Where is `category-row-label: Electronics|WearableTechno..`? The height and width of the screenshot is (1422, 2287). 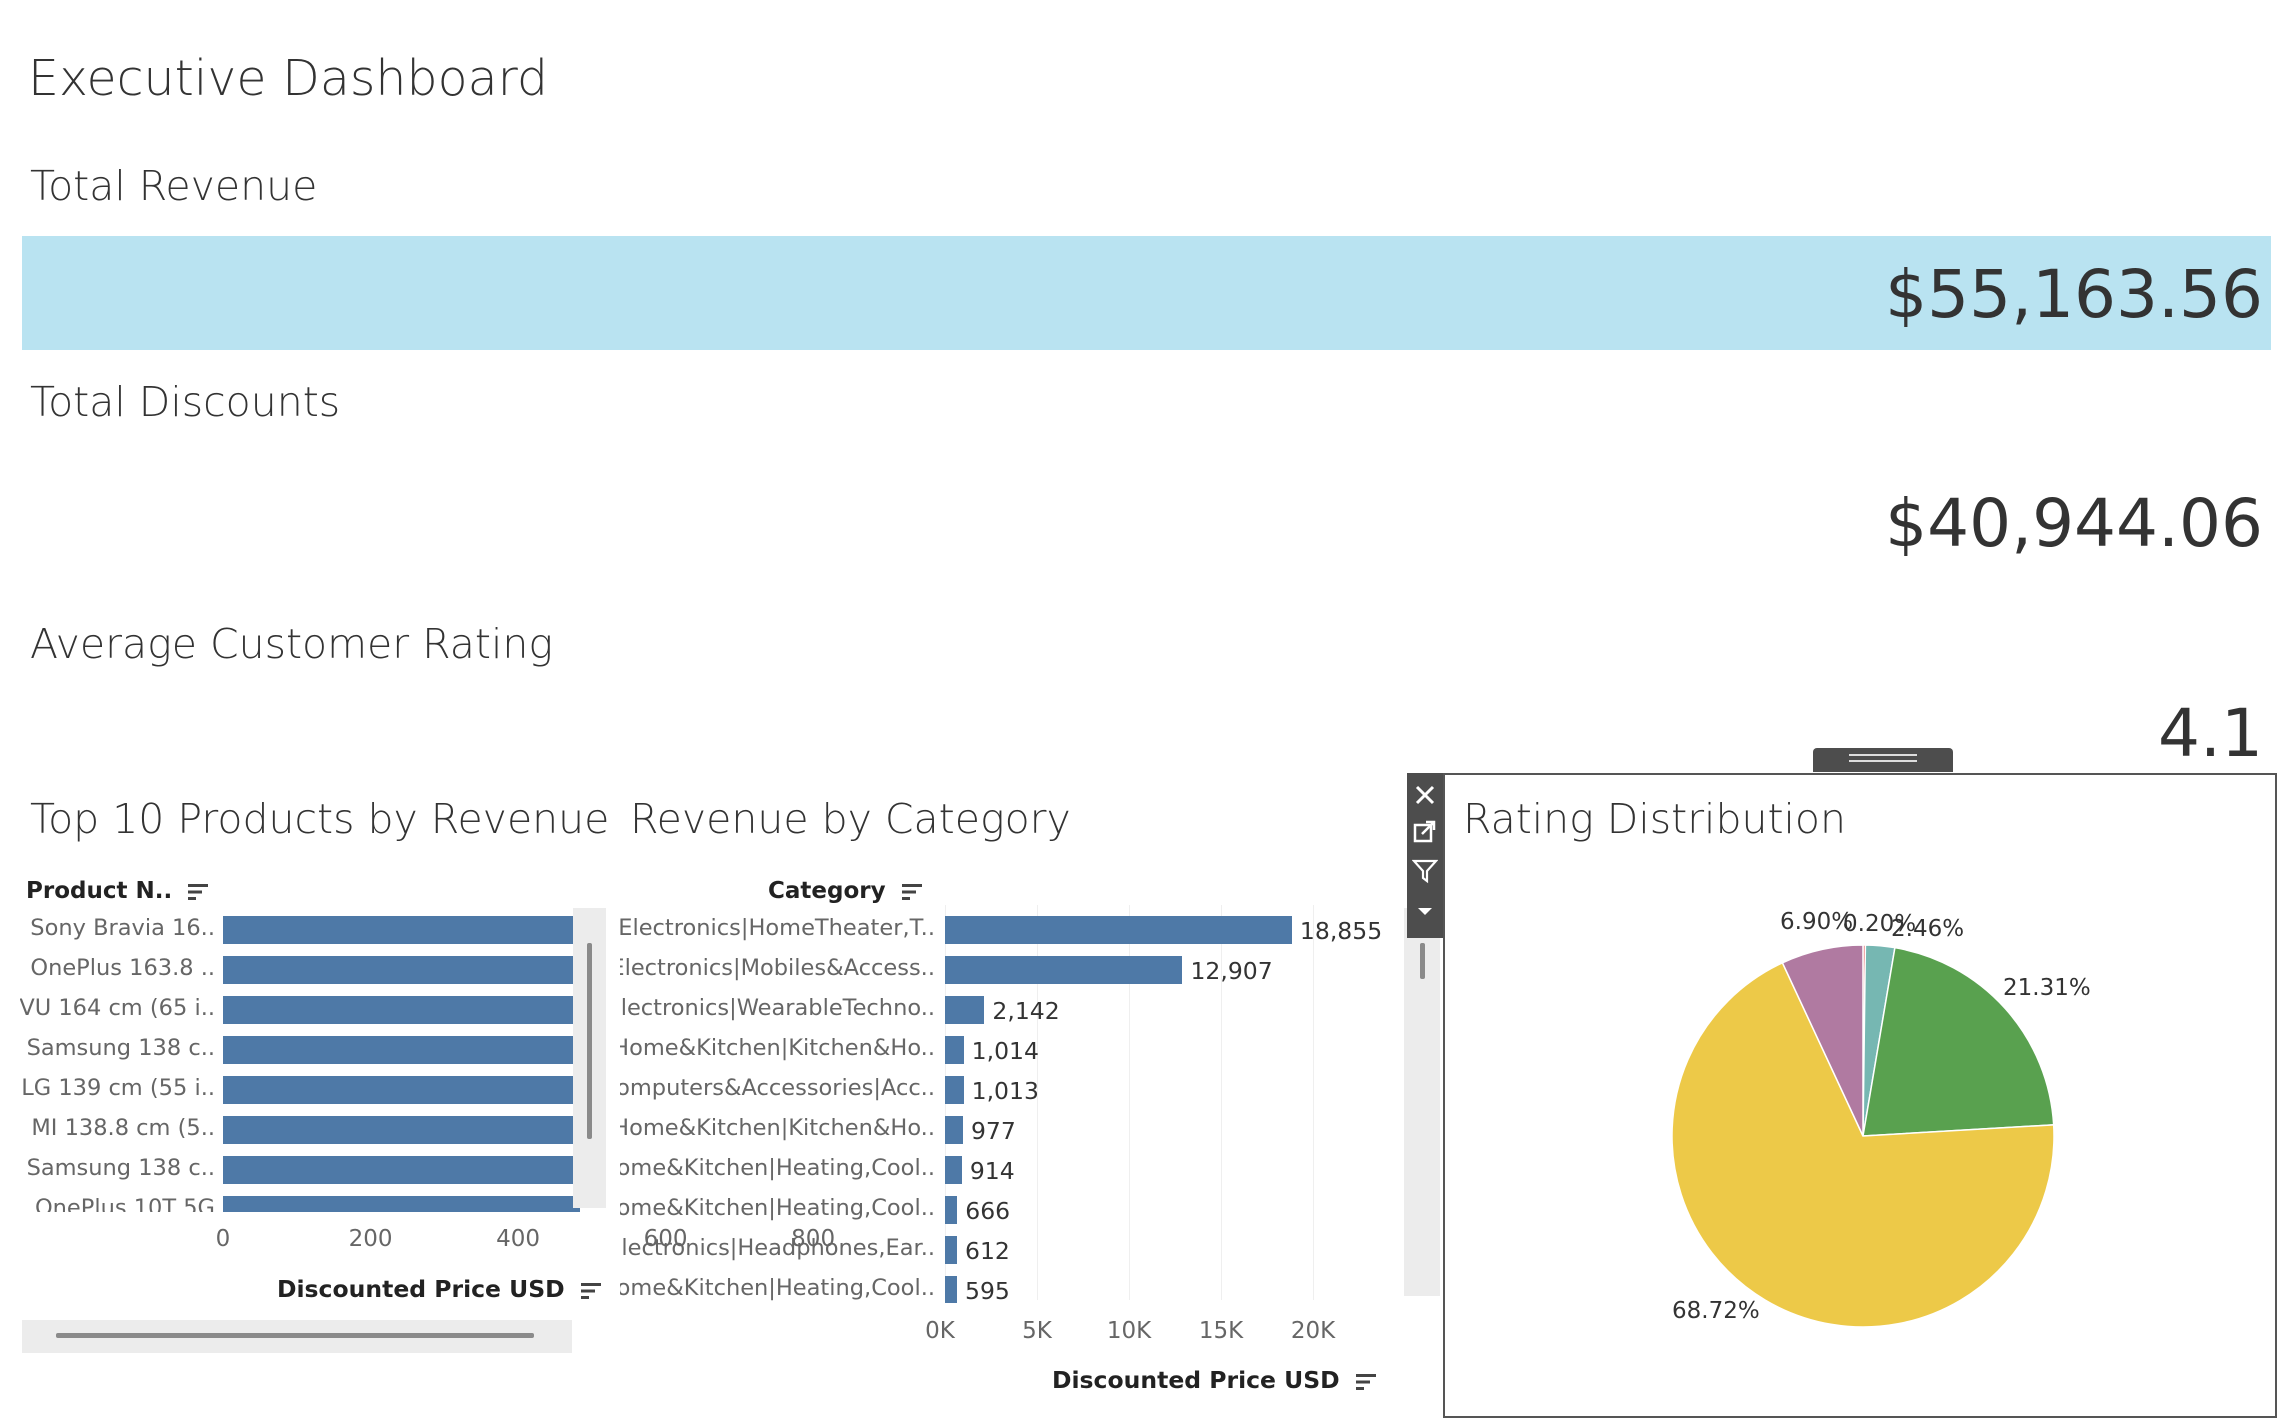 category-row-label: Electronics|WearableTechno.. is located at coordinates (777, 1008).